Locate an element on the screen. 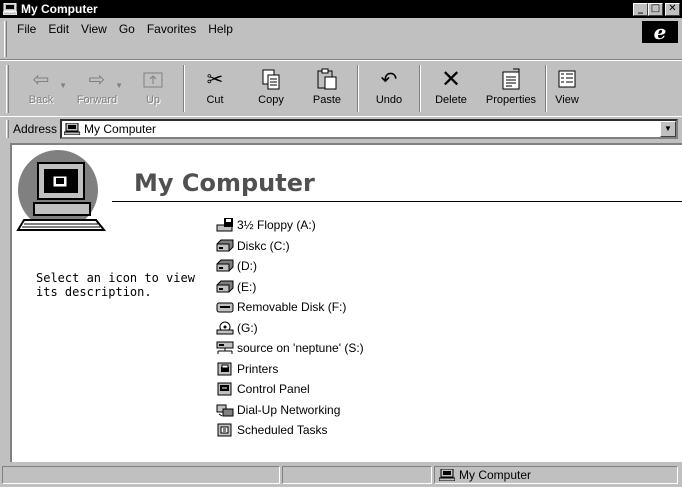  network-drive-icon is located at coordinates (225, 348).